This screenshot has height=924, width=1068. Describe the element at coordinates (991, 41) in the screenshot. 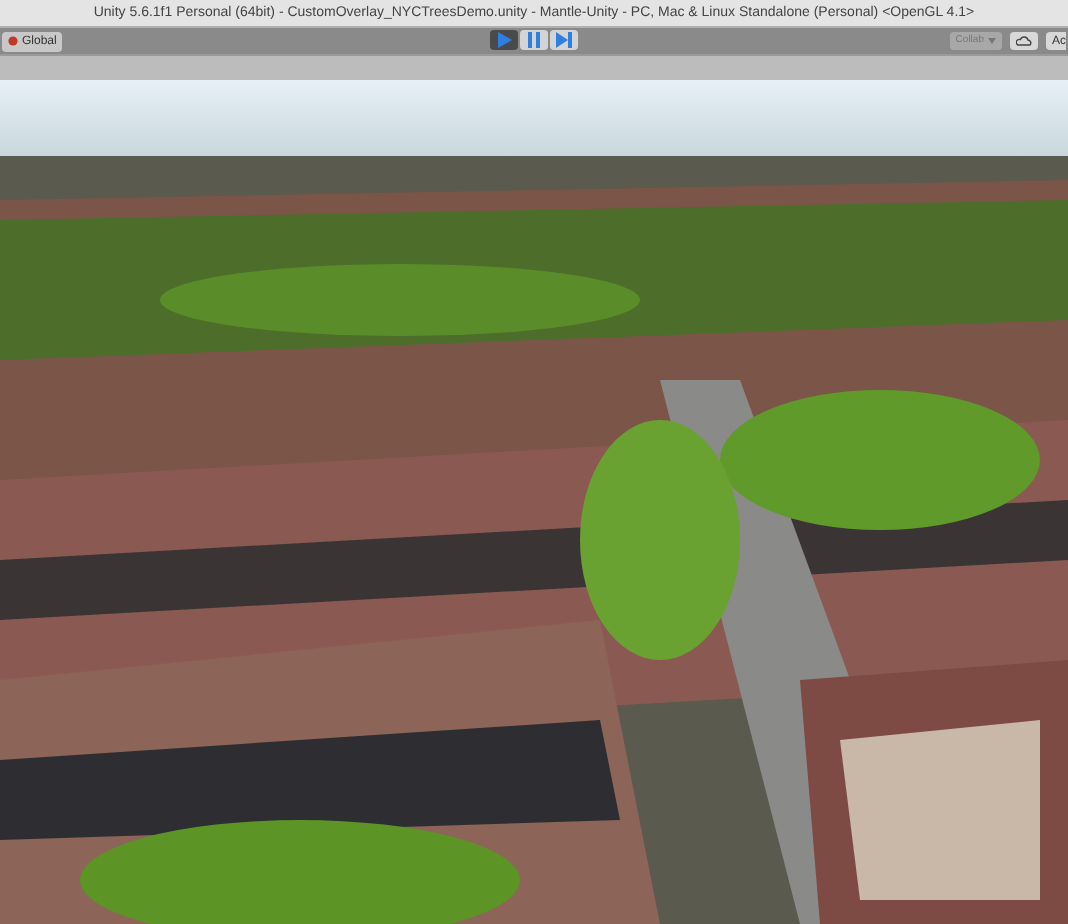

I see `caret-icon` at that location.